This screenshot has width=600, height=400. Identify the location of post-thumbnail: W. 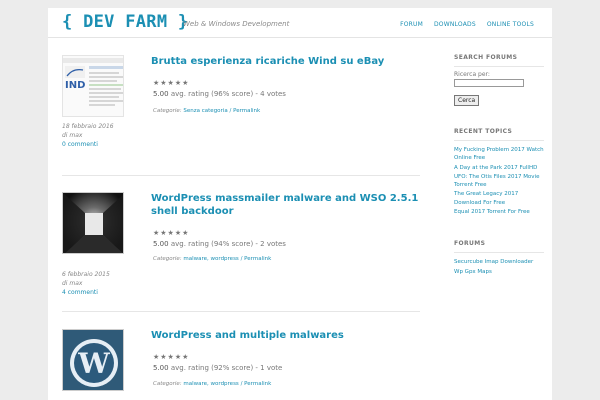
(93, 360).